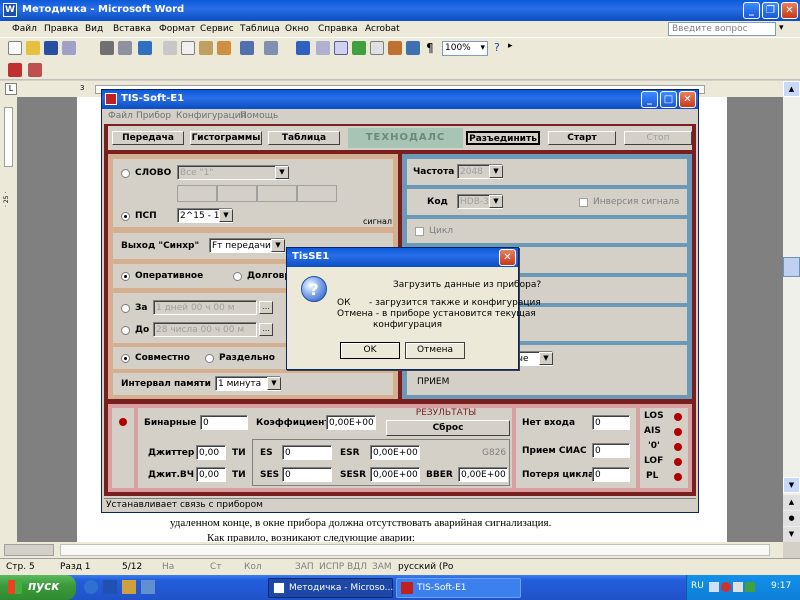  Describe the element at coordinates (303, 48) in the screenshot. I see `hyperlink-icon` at that location.